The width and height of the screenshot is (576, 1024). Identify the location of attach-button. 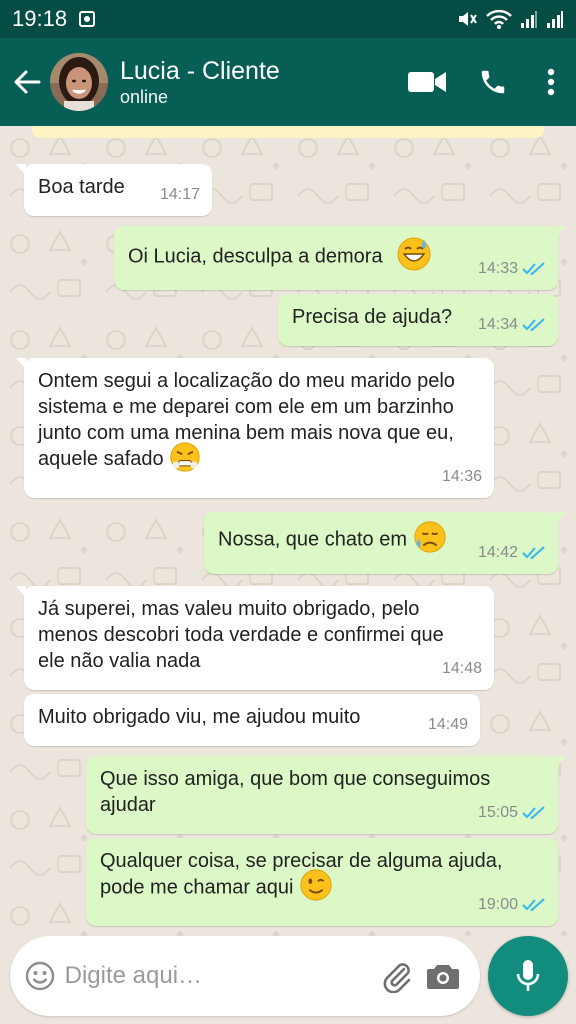
(398, 976).